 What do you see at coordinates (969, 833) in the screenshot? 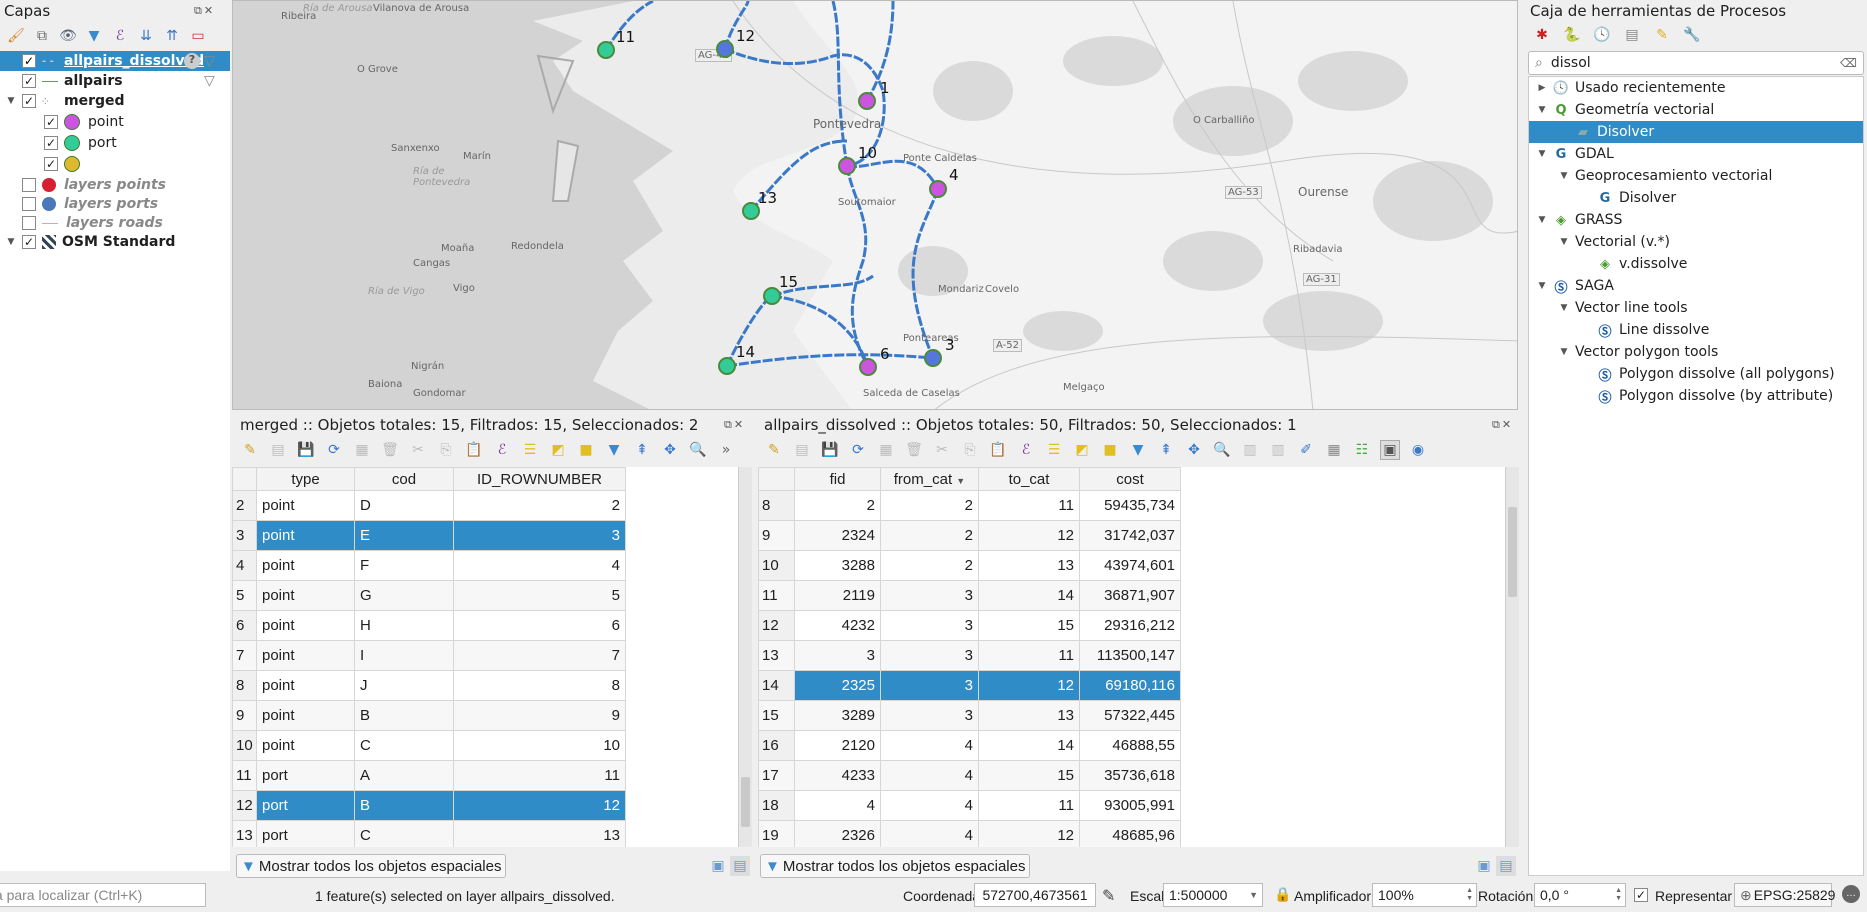
I see `table-row: 19 2326 4 12 48685,96` at bounding box center [969, 833].